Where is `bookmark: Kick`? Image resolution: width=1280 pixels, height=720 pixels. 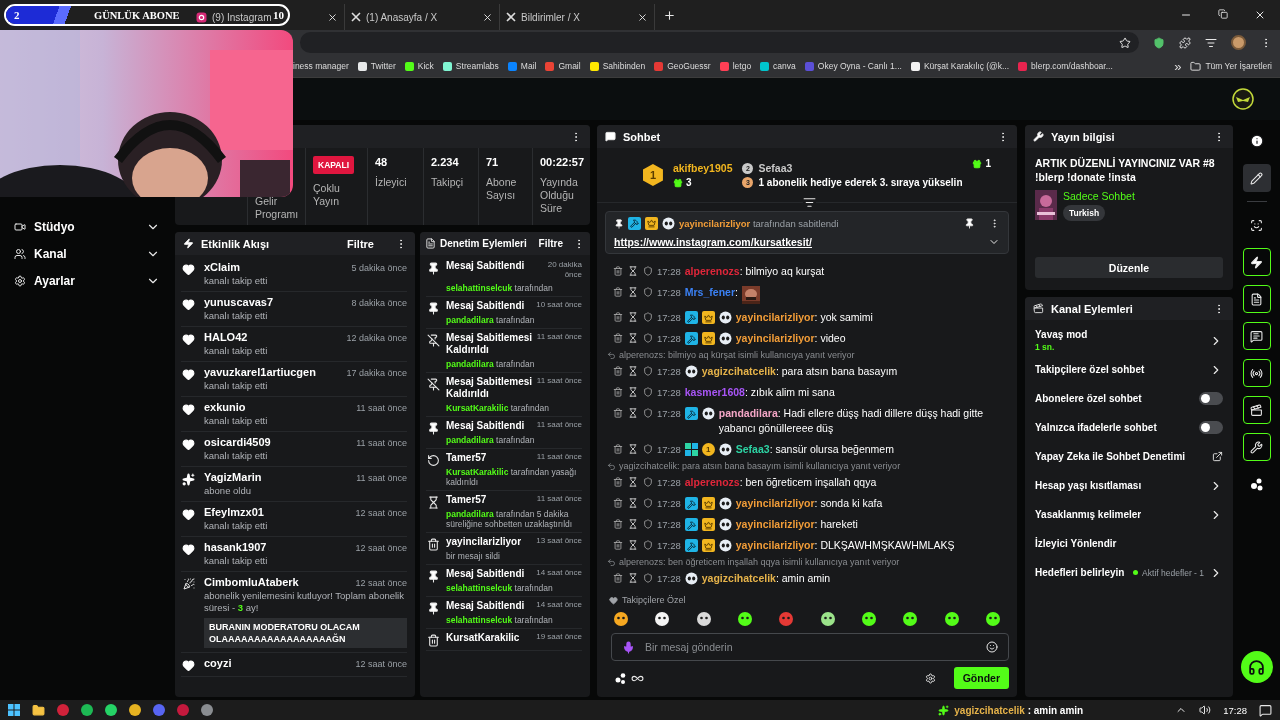 bookmark: Kick is located at coordinates (419, 66).